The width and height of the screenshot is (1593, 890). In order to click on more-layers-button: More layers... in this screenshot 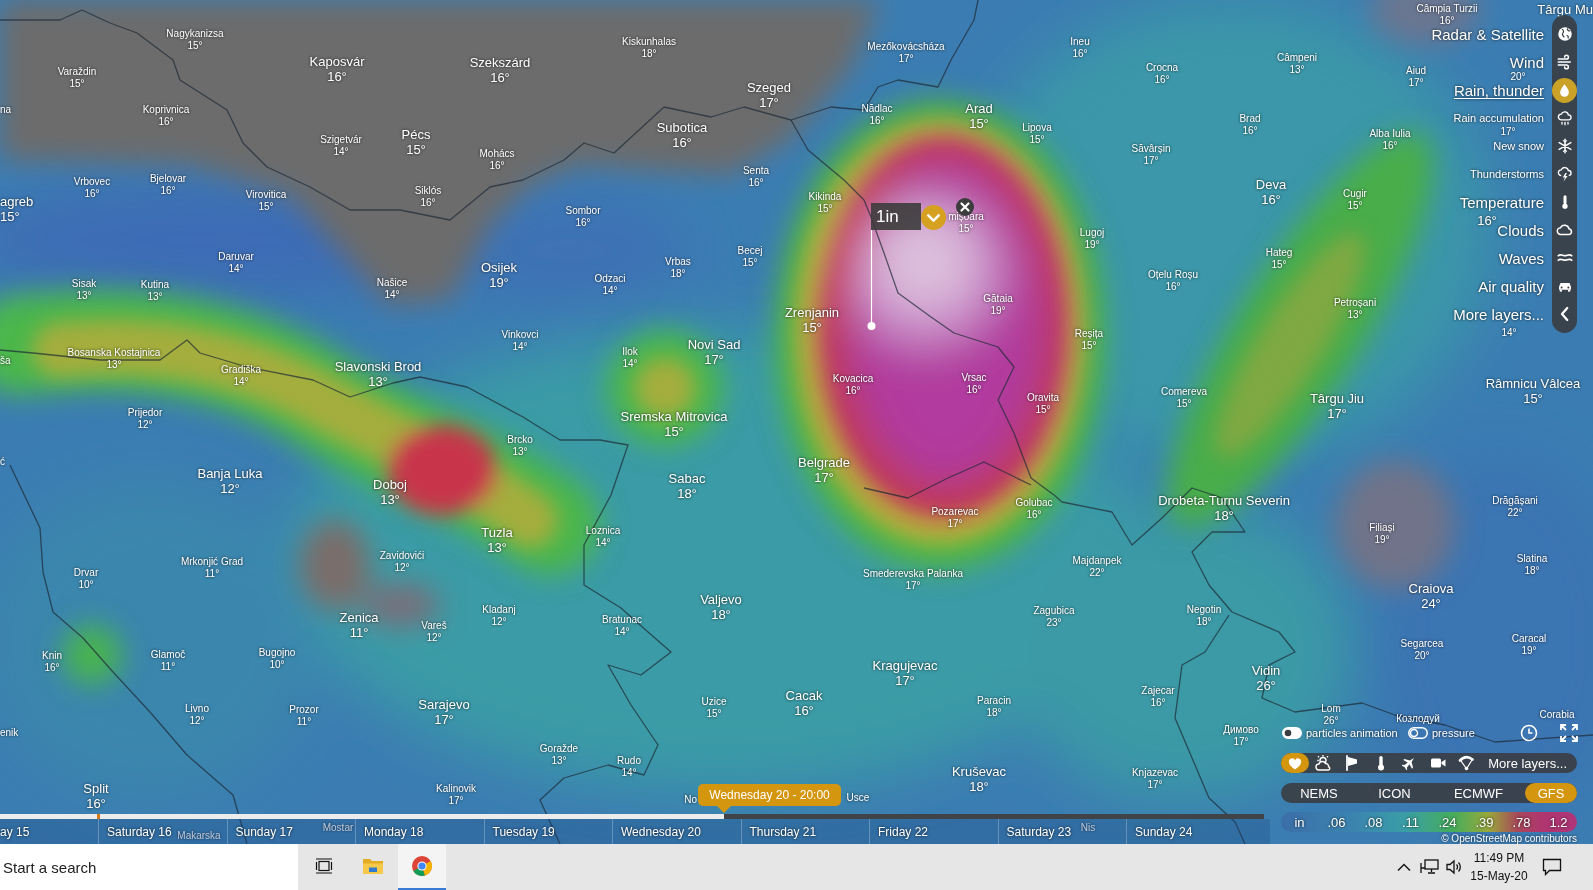, I will do `click(1527, 763)`.